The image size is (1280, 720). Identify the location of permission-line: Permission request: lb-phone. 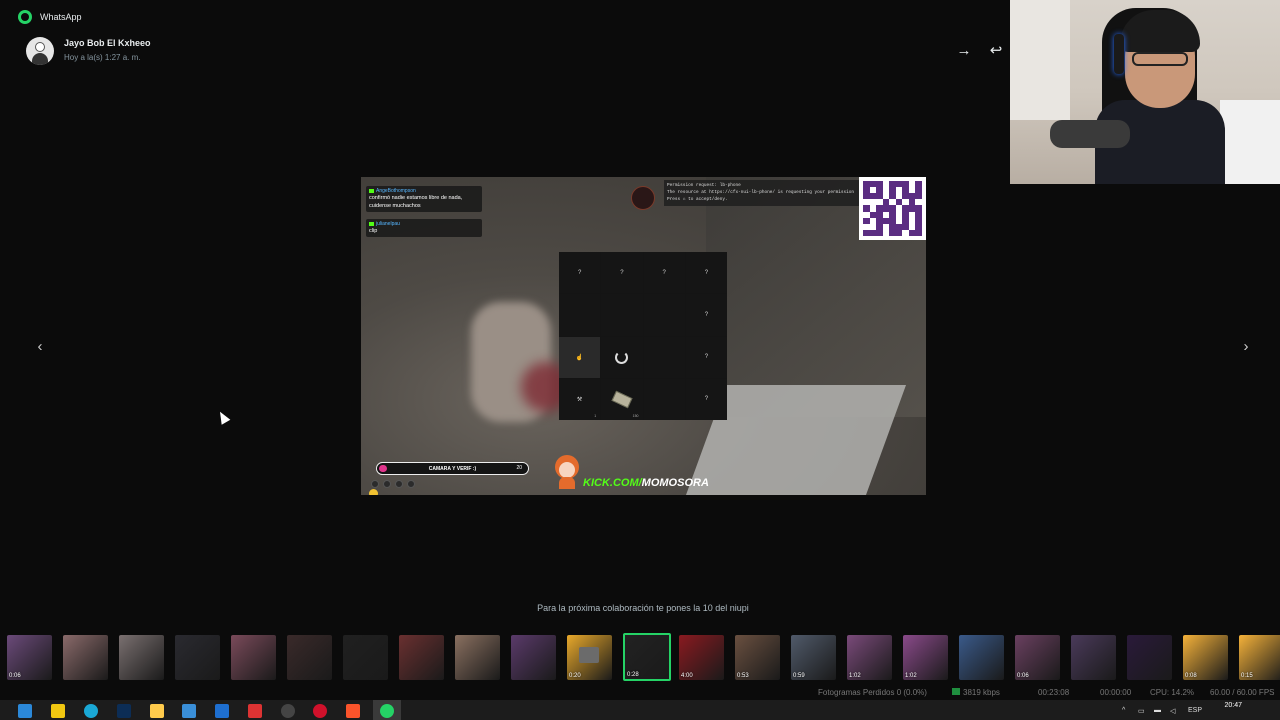
(704, 185).